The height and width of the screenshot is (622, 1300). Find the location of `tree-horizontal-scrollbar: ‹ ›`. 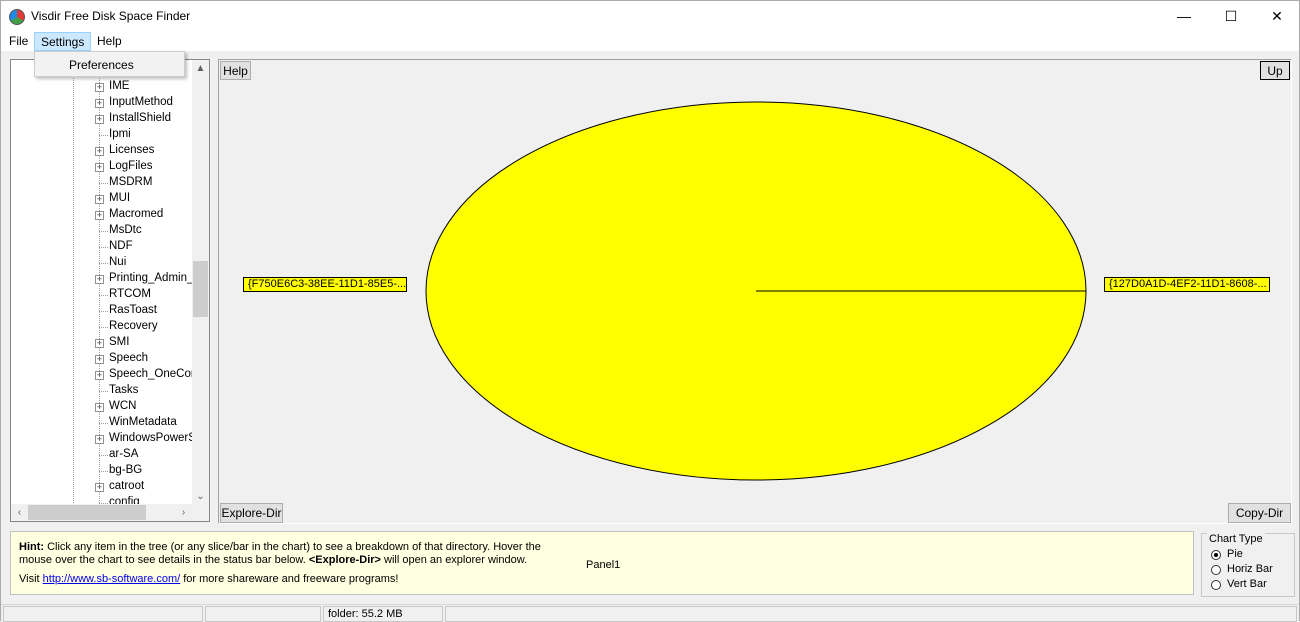

tree-horizontal-scrollbar: ‹ › is located at coordinates (110, 512).